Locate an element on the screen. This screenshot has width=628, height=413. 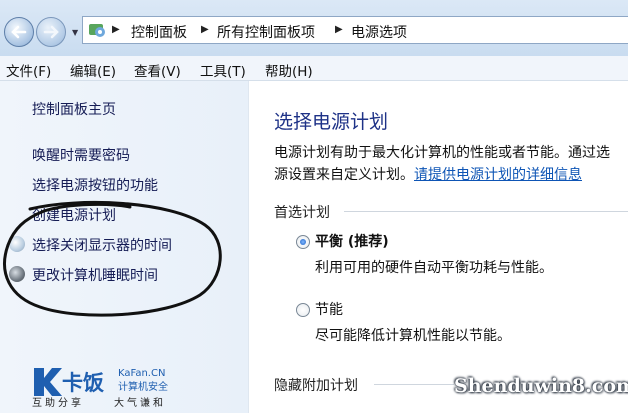
description-line-1: 电源计划有助于最大化计算机的性能或者节能。通过选 is located at coordinates (442, 153).